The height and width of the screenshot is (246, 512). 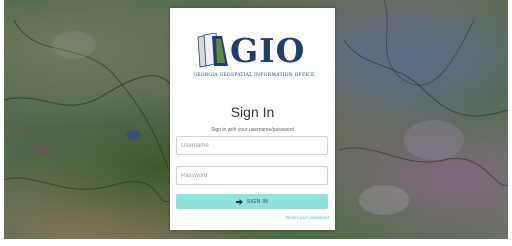 What do you see at coordinates (268, 50) in the screenshot?
I see `logo-wordmark: GIO` at bounding box center [268, 50].